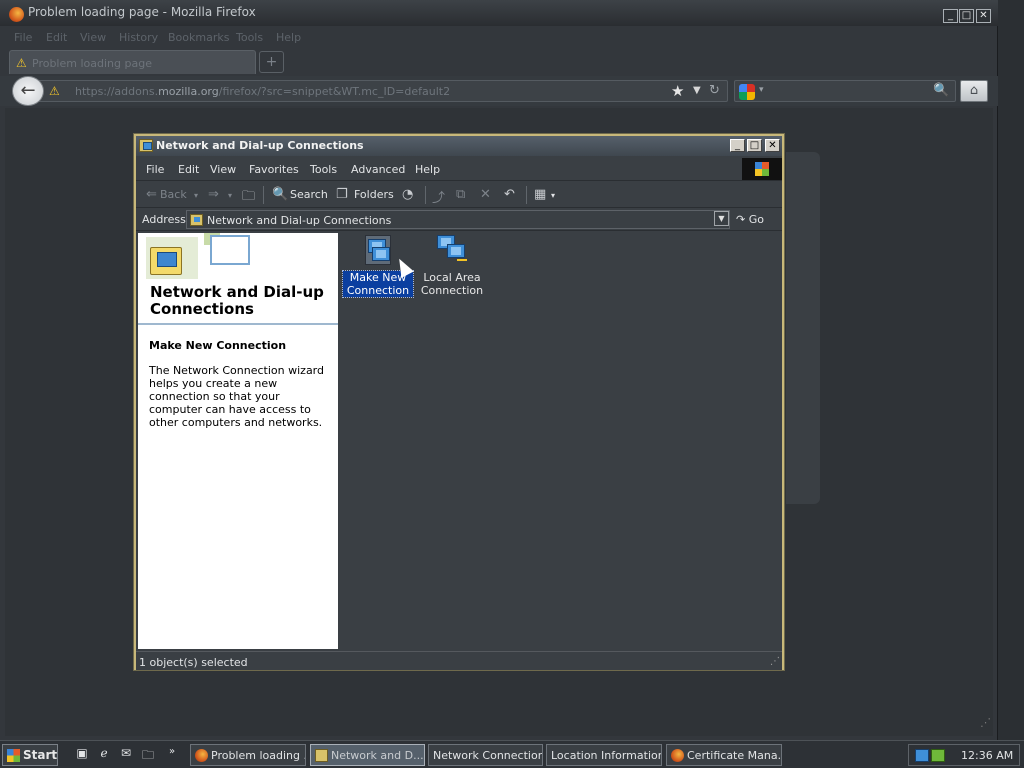 The height and width of the screenshot is (768, 1024). What do you see at coordinates (271, 62) in the screenshot?
I see `new-tab-button: +` at bounding box center [271, 62].